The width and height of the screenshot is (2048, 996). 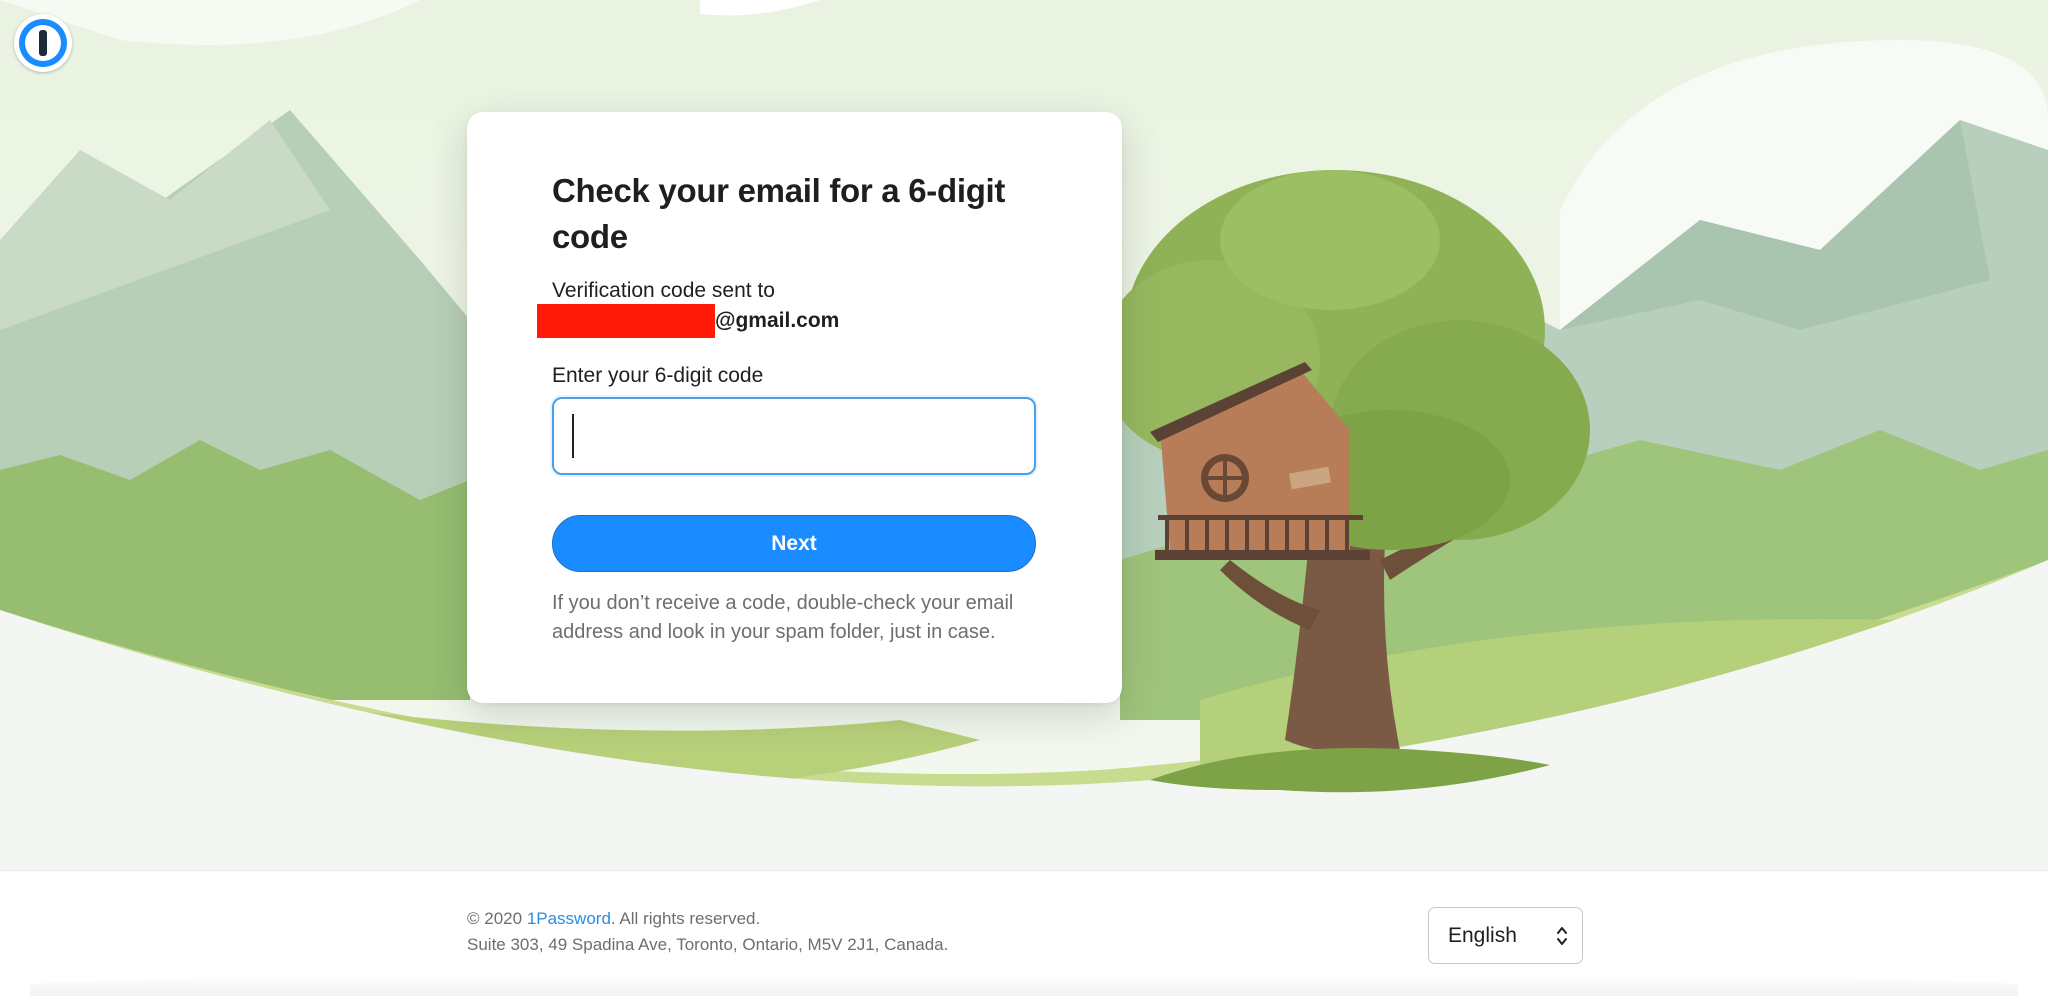 What do you see at coordinates (663, 290) in the screenshot?
I see `verification-sent-label: Verification code sent to` at bounding box center [663, 290].